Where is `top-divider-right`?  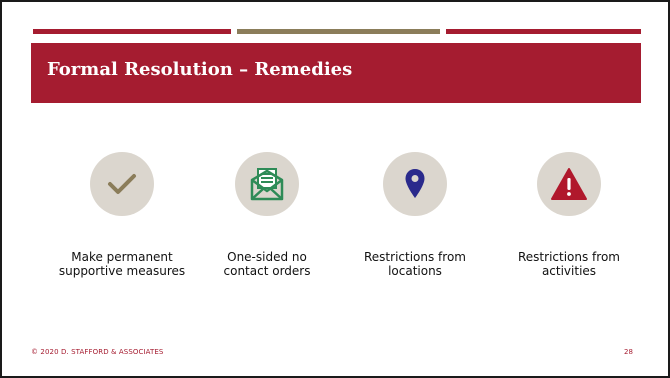 top-divider-right is located at coordinates (543, 31).